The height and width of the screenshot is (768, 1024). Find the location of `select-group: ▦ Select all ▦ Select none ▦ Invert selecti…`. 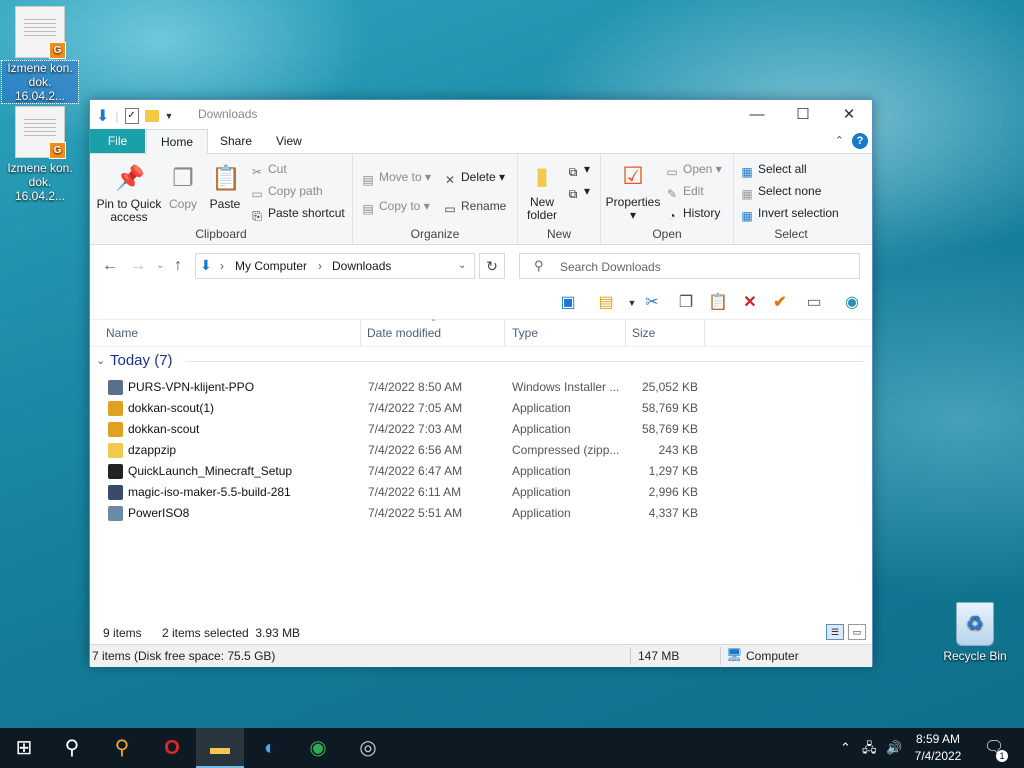

select-group: ▦ Select all ▦ Select none ▦ Invert selecti… is located at coordinates (791, 199).